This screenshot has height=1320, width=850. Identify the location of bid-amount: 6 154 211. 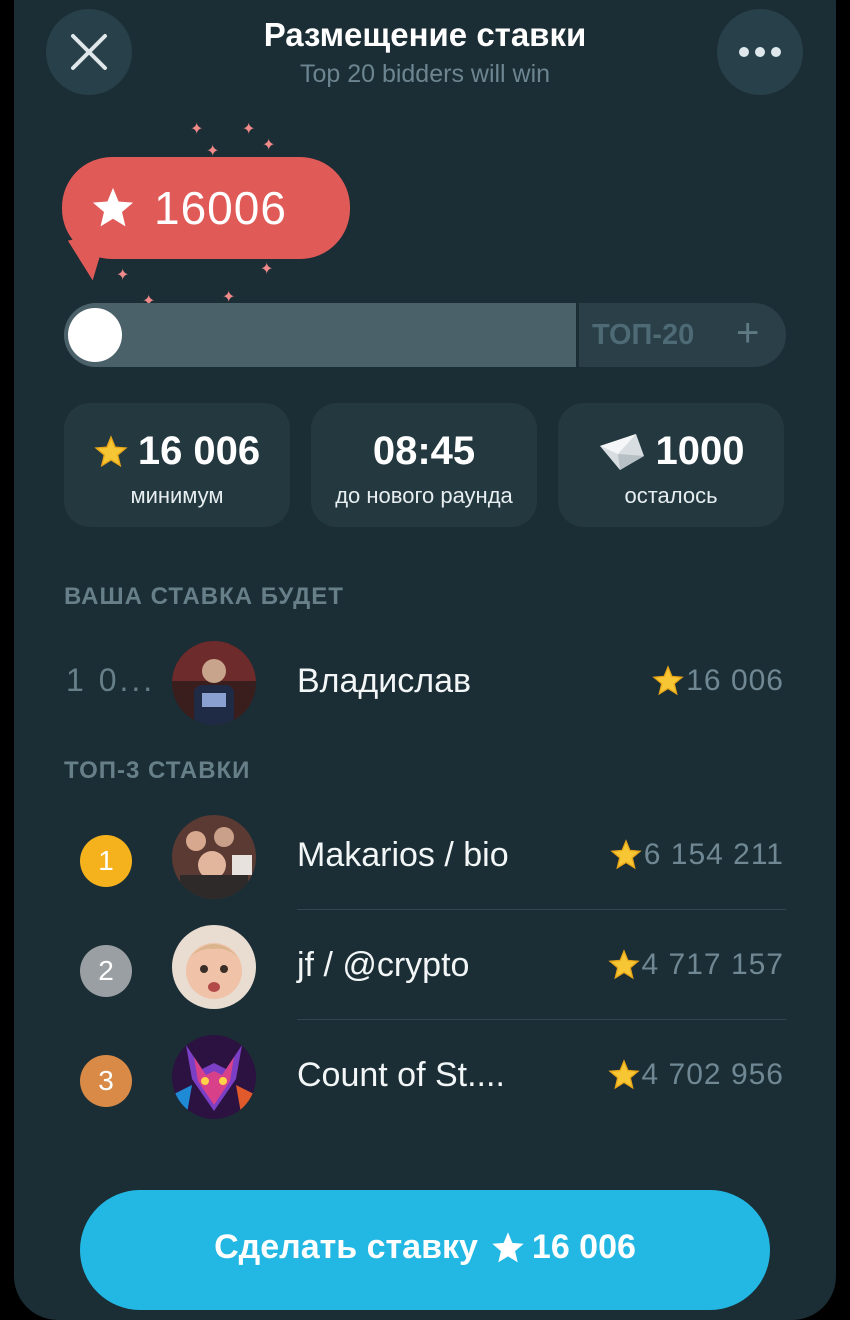
(697, 855).